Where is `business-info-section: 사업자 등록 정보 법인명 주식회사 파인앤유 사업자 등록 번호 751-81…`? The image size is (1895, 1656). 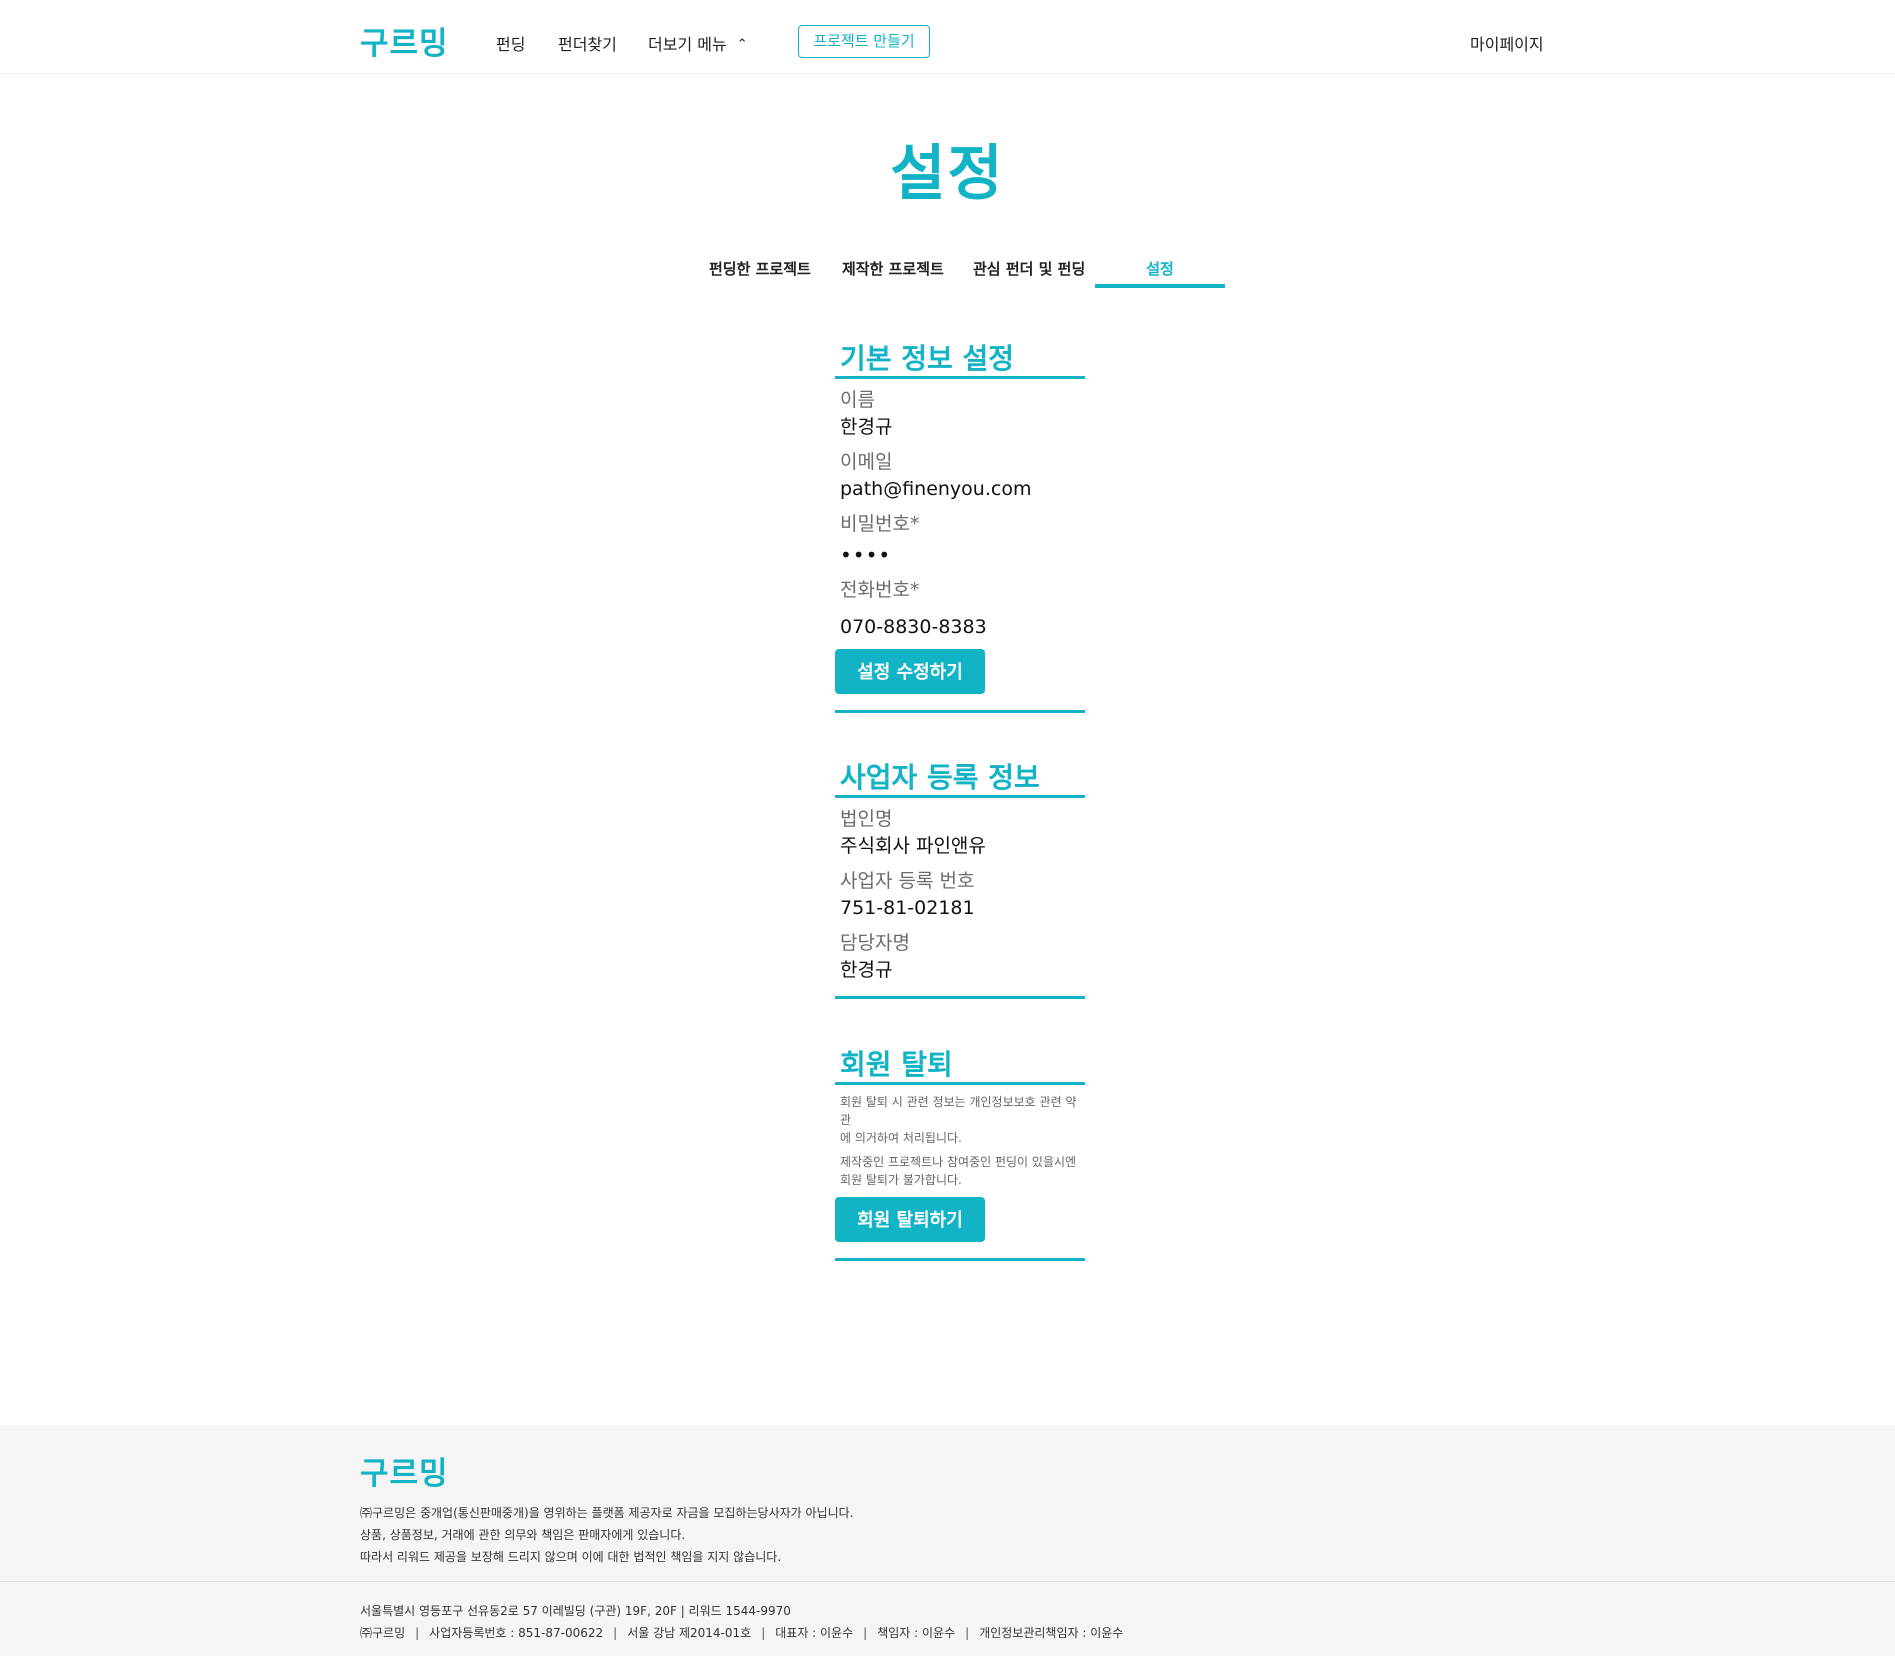
business-info-section: 사업자 등록 정보 법인명 주식회사 파인앤유 사업자 등록 번호 751-81… is located at coordinates (960, 880).